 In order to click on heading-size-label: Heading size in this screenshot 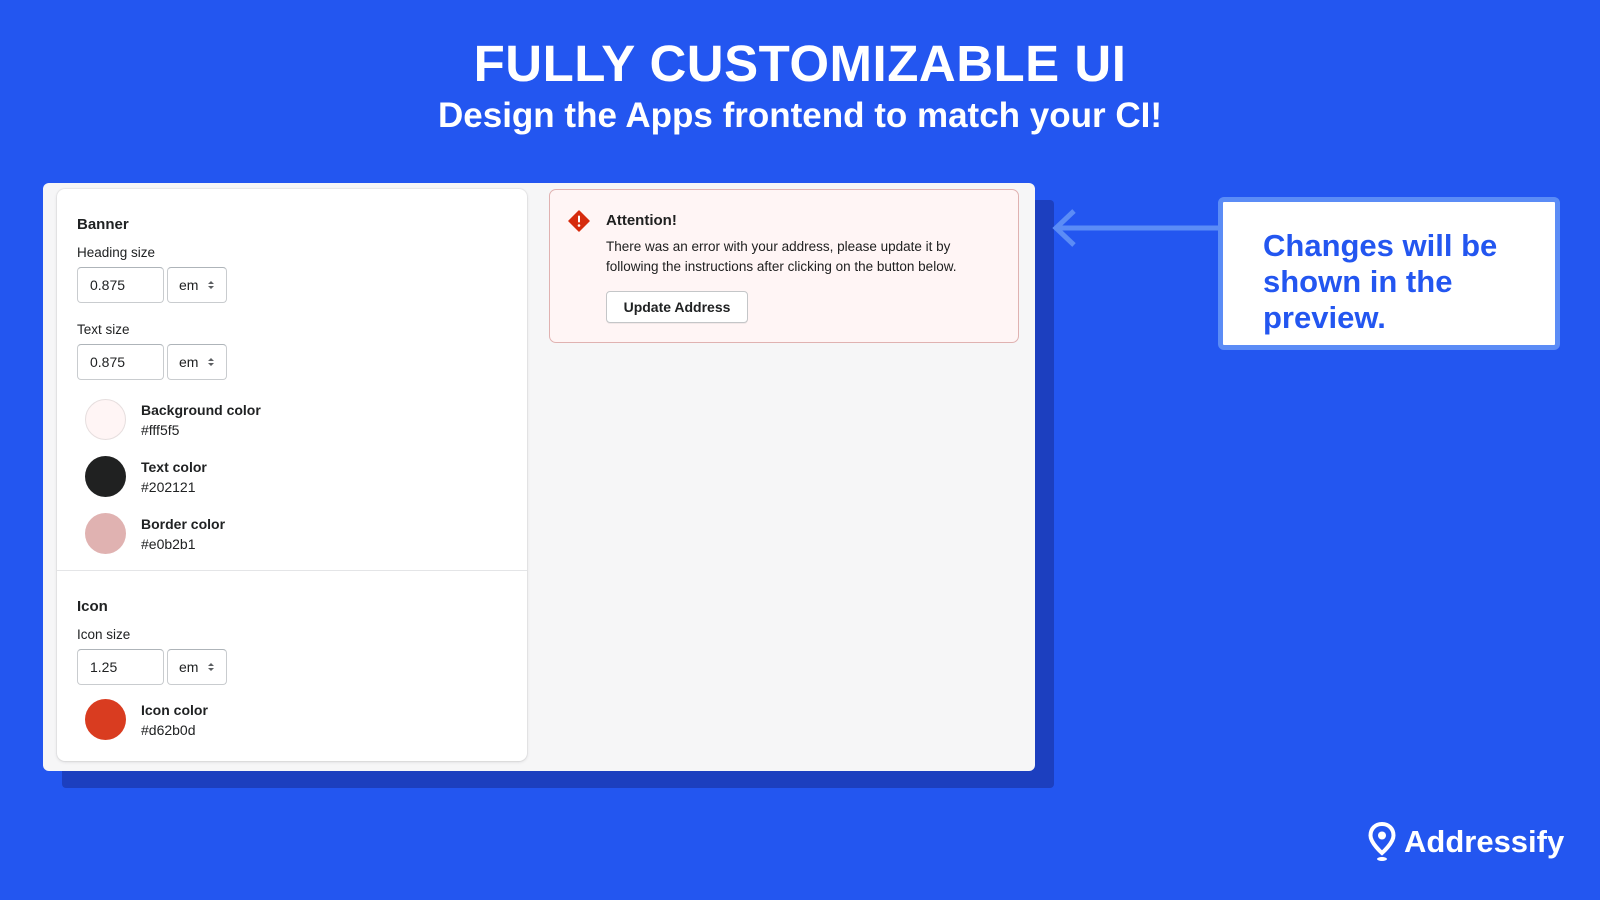, I will do `click(116, 252)`.